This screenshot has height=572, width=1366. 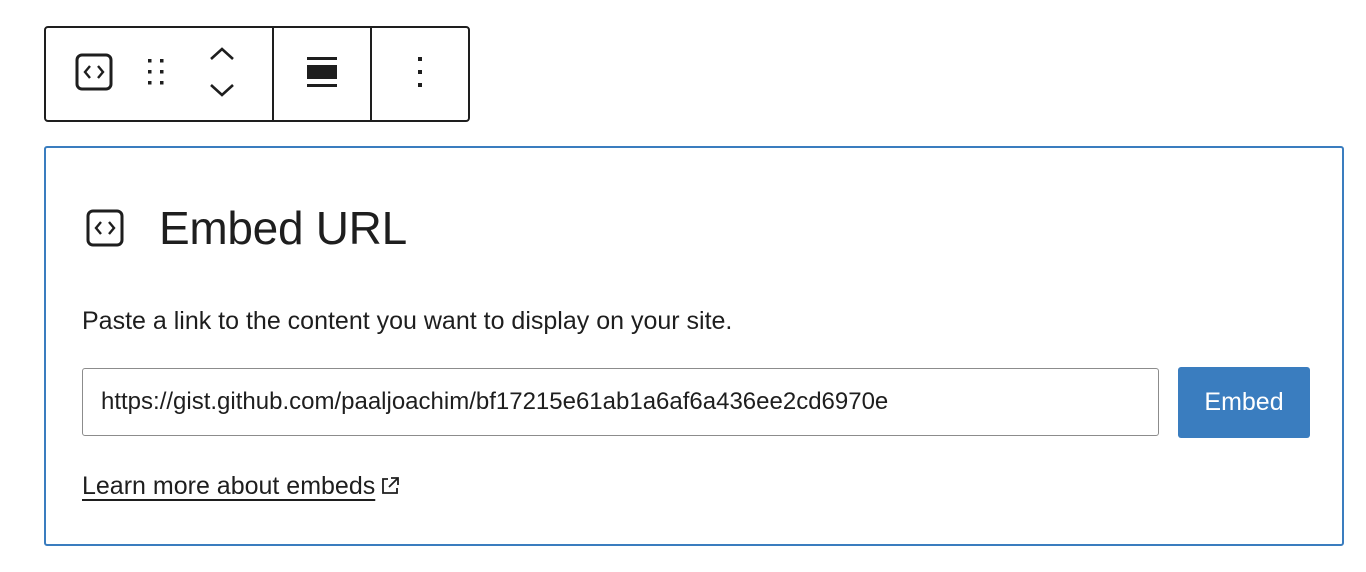 I want to click on drag-handle-icon, so click(x=156, y=74).